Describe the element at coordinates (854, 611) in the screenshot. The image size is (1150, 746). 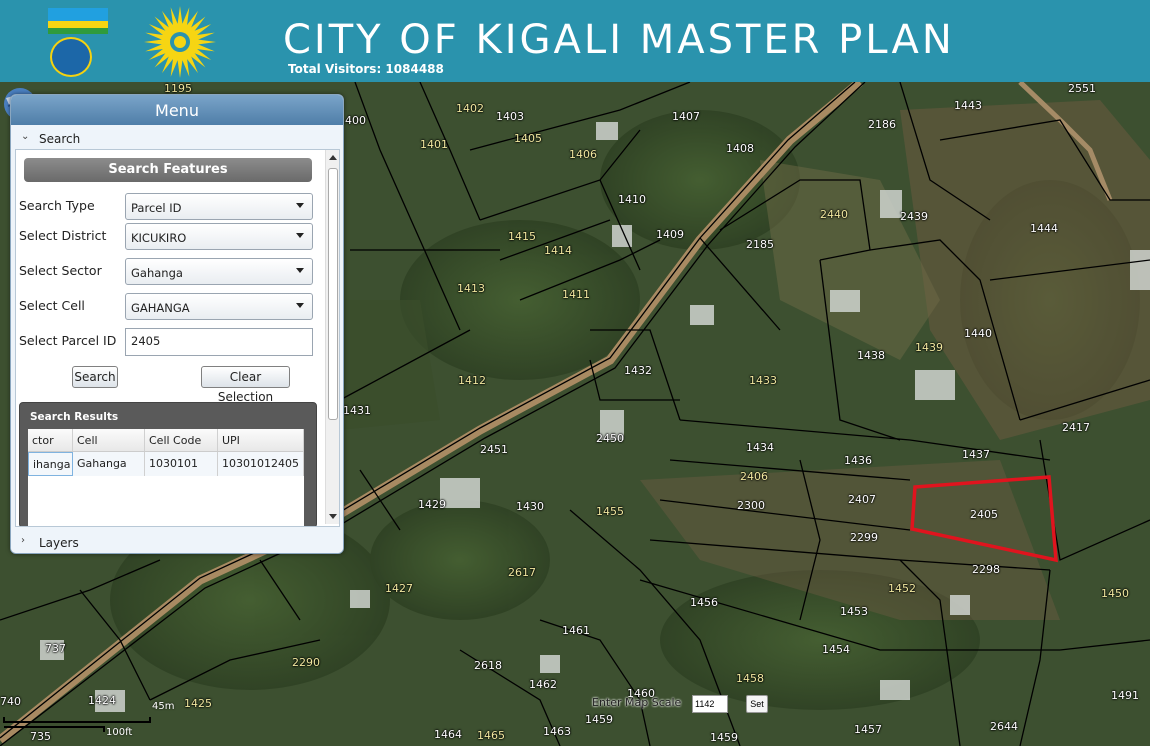
I see `parcel-label: 1453` at that location.